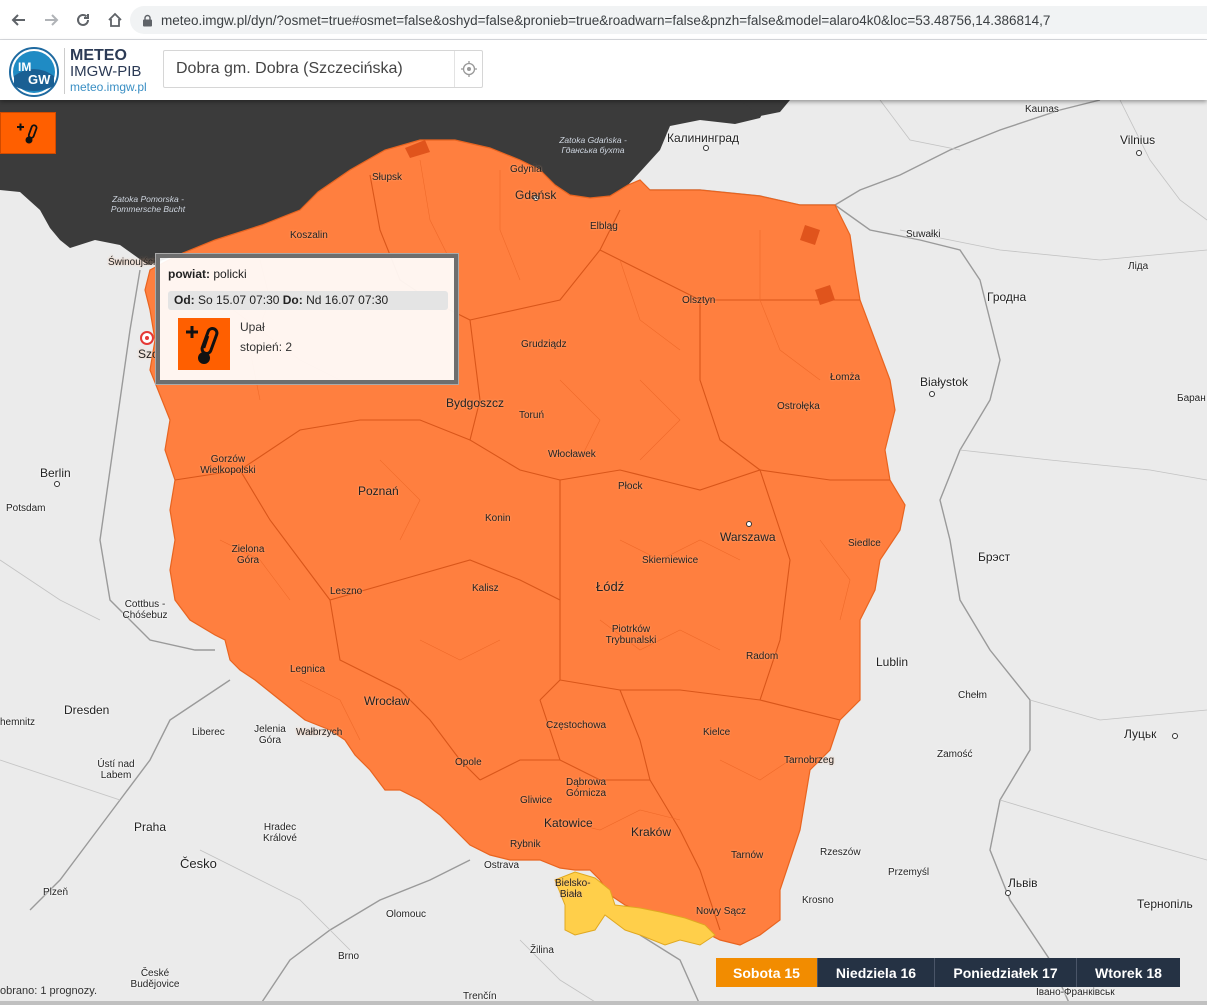  Describe the element at coordinates (19, 20) in the screenshot. I see `back-icon` at that location.